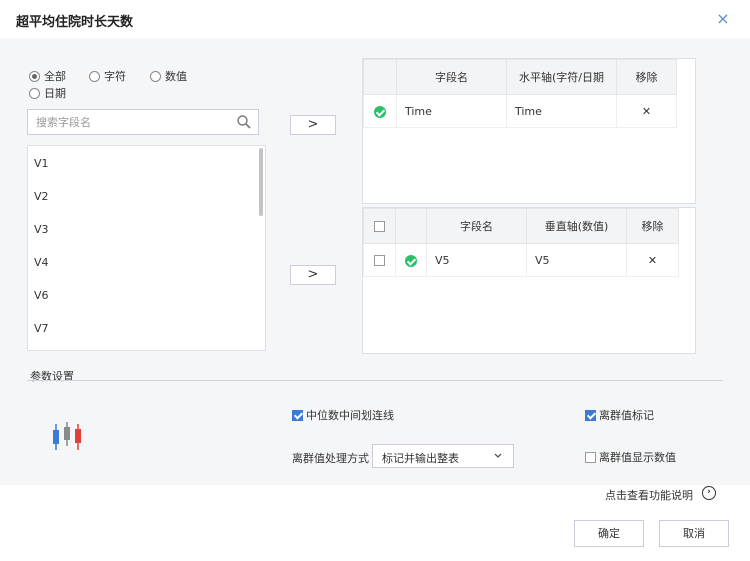 The height and width of the screenshot is (561, 750). What do you see at coordinates (561, 111) in the screenshot?
I see `table-cell-axis: Time` at bounding box center [561, 111].